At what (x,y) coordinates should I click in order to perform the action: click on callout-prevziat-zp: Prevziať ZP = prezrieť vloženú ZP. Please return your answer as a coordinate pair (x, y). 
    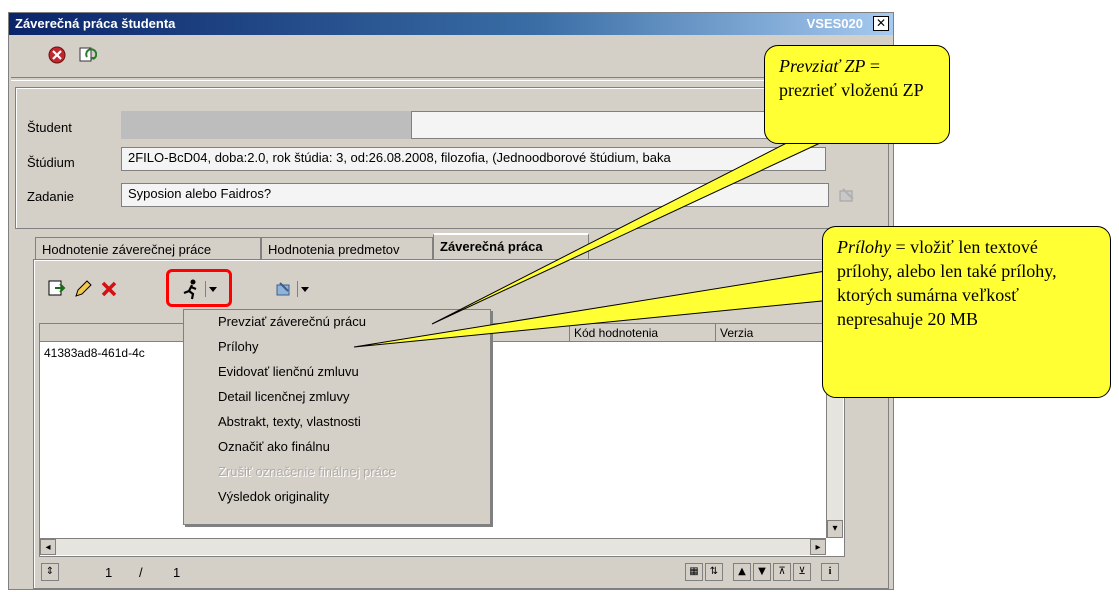
    Looking at the image, I should click on (857, 94).